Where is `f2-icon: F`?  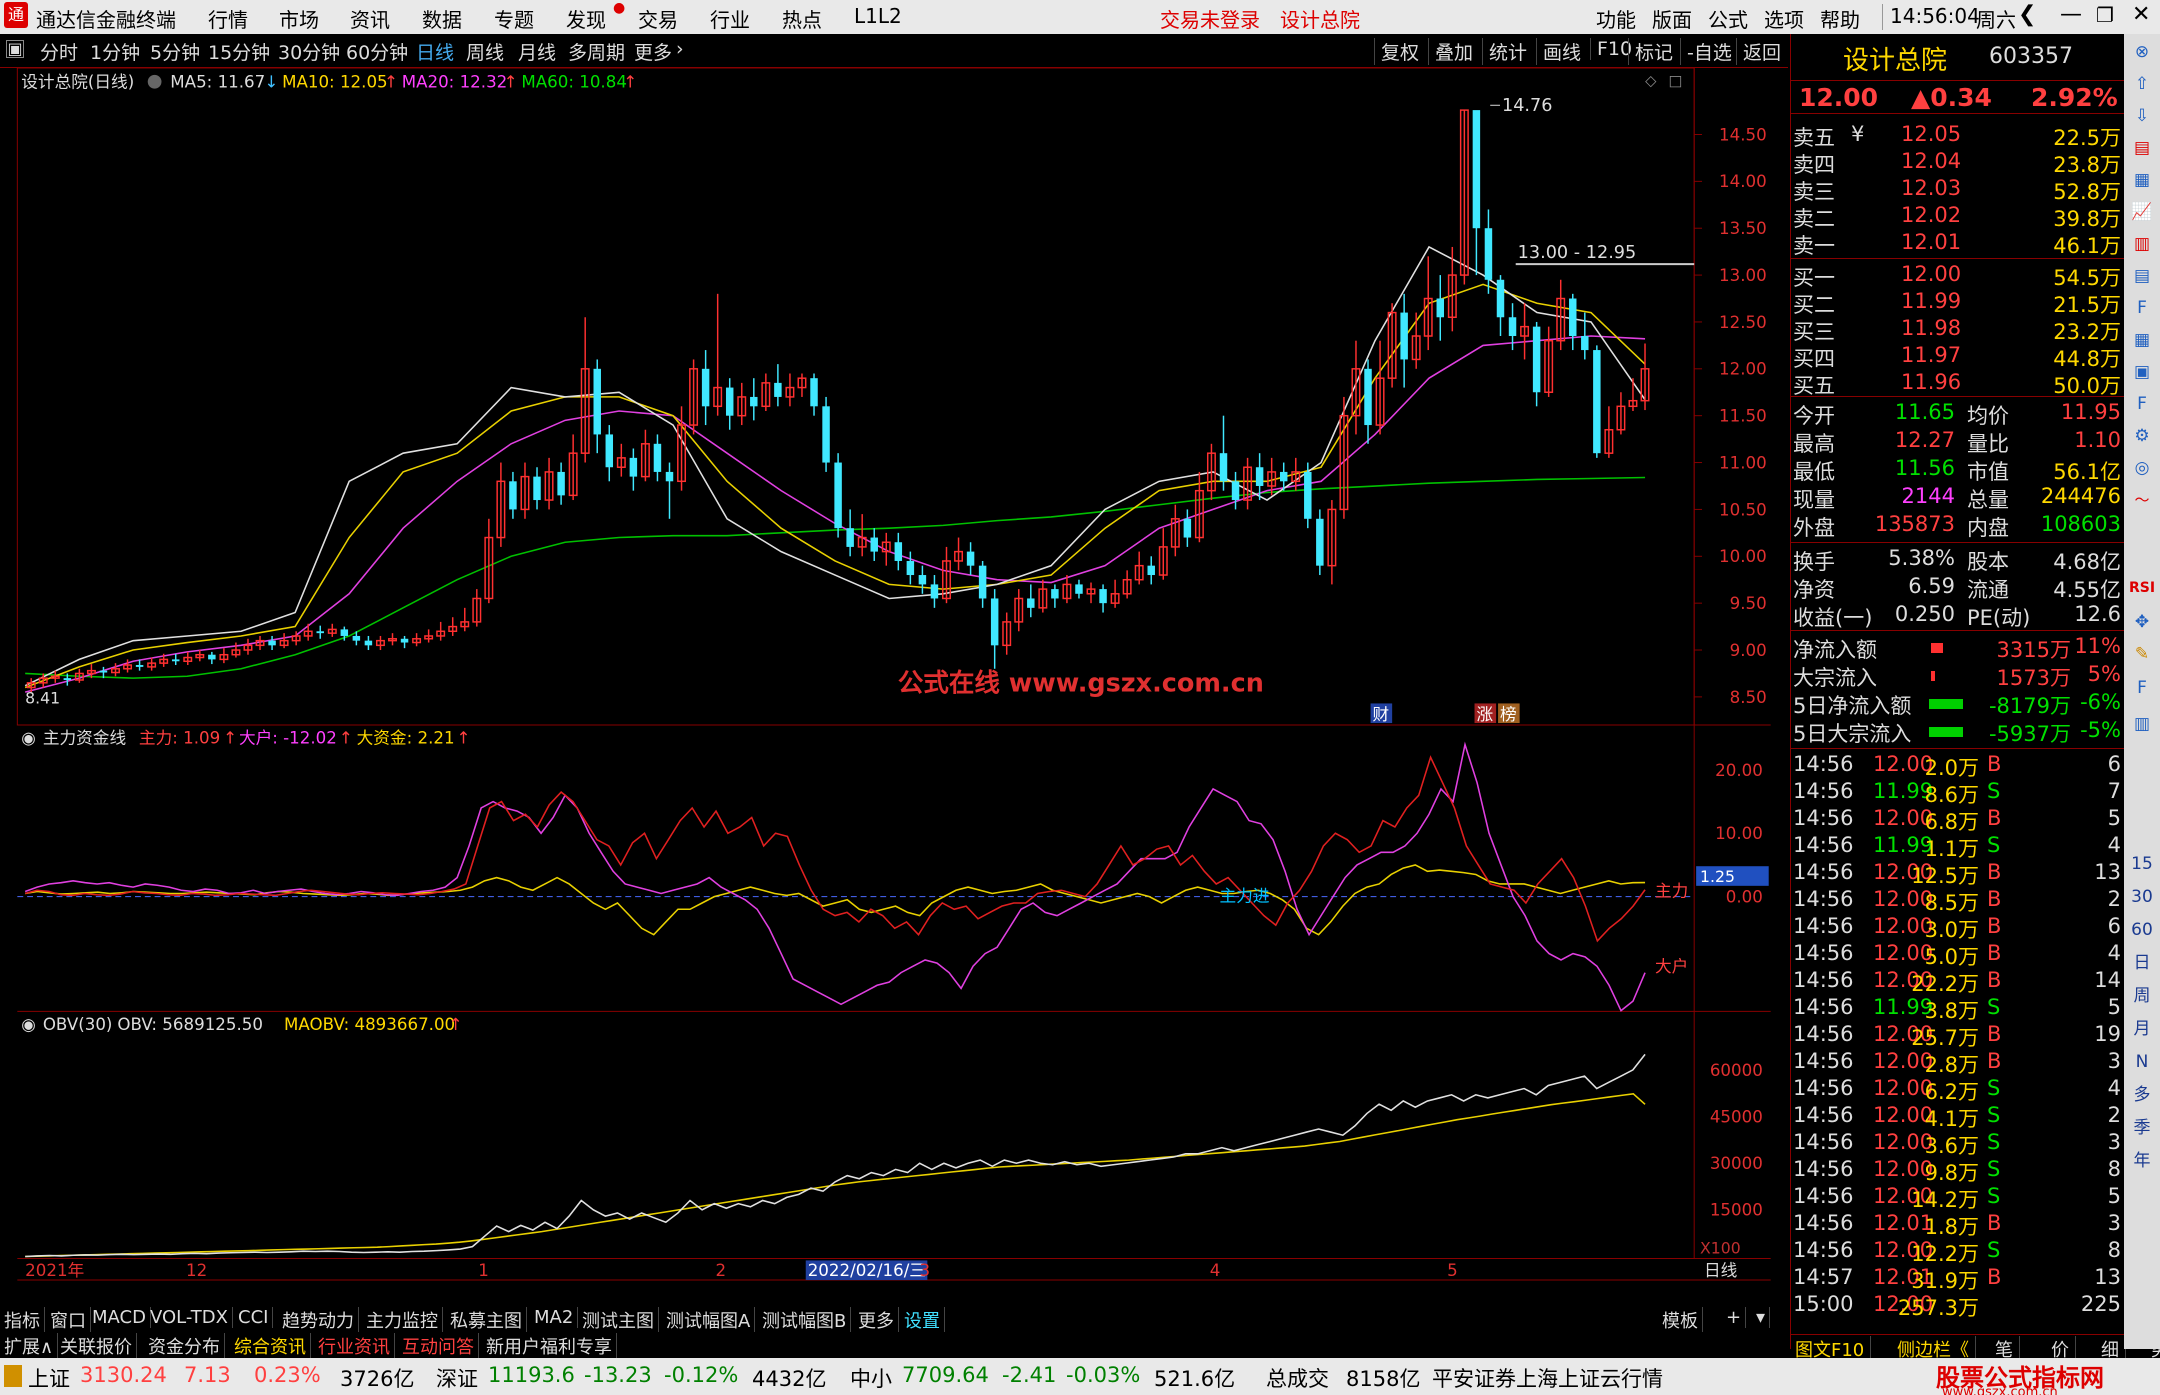 f2-icon: F is located at coordinates (2142, 404).